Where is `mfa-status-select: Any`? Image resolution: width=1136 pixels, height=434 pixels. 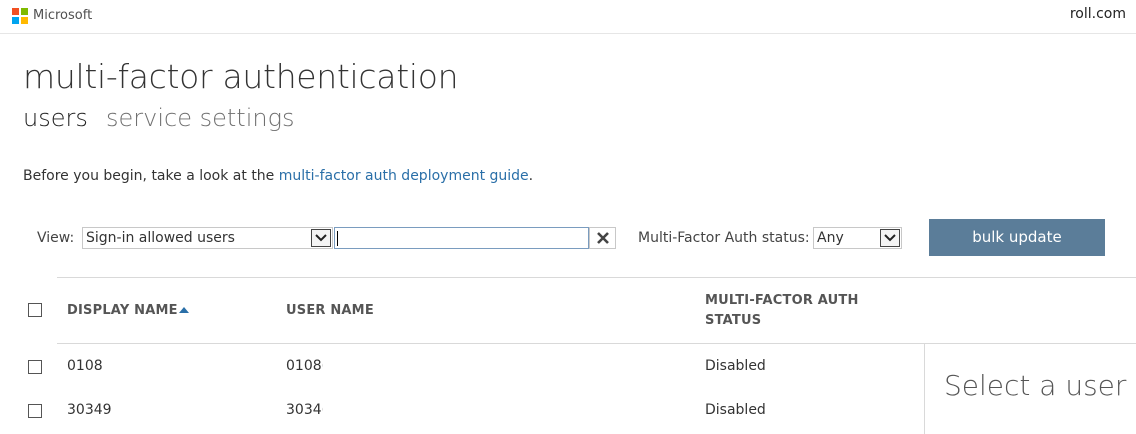
mfa-status-select: Any is located at coordinates (857, 238).